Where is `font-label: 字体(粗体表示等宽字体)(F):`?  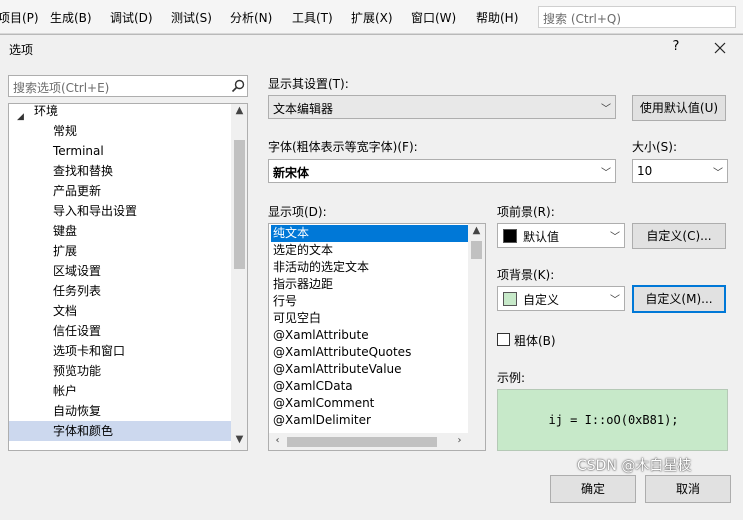 font-label: 字体(粗体表示等宽字体)(F): is located at coordinates (343, 147).